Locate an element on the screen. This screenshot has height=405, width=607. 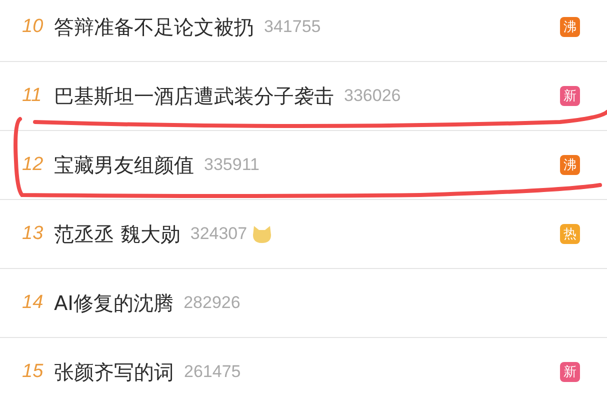
topic-title: 答辩准备不足论文被扔 is located at coordinates (154, 27).